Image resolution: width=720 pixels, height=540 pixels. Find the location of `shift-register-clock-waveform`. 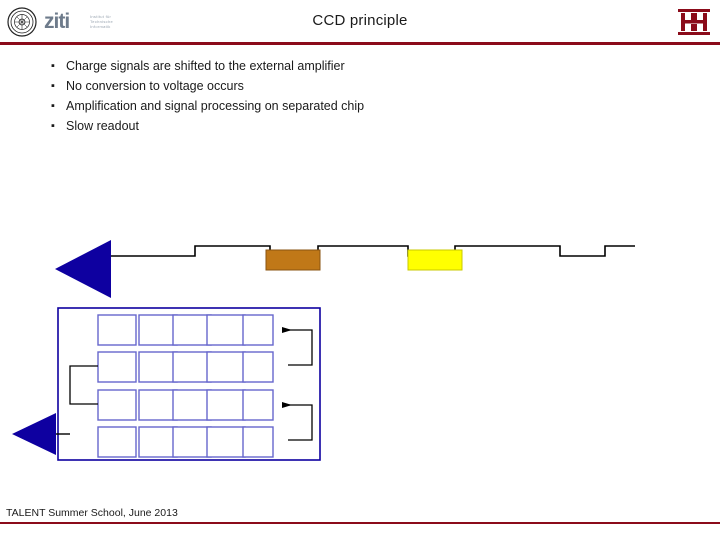

shift-register-clock-waveform is located at coordinates (405, 251).